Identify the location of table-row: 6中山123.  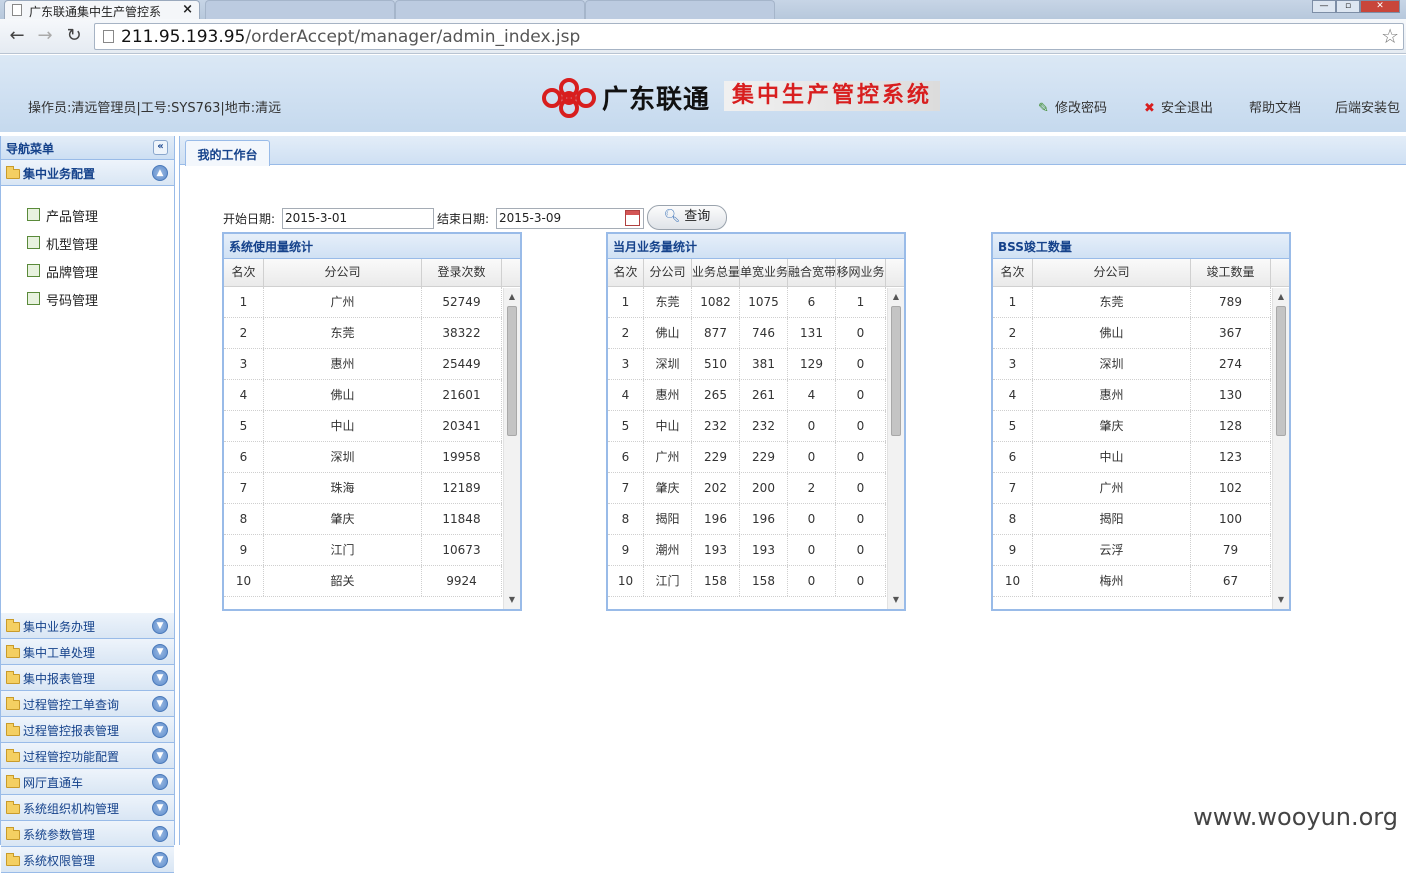
(1141, 457).